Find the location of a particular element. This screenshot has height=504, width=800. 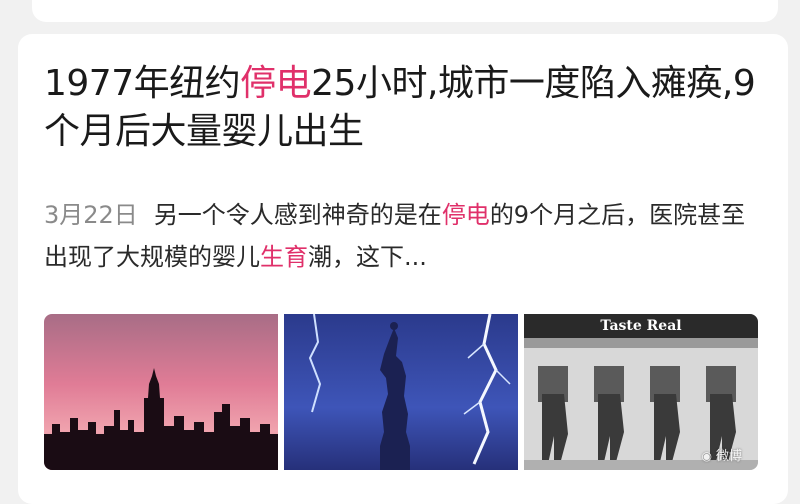

previous-card is located at coordinates (405, 11).